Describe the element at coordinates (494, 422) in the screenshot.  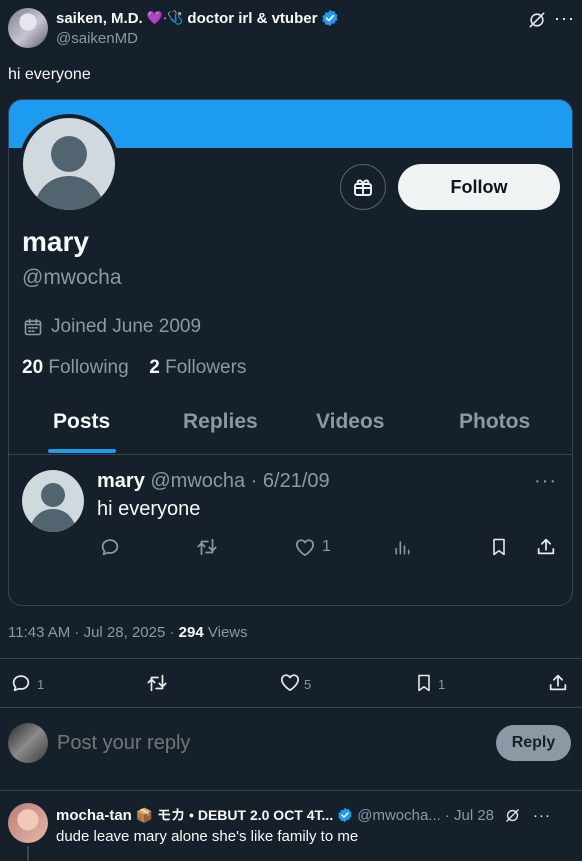
I see `tab-photos: Photos` at that location.